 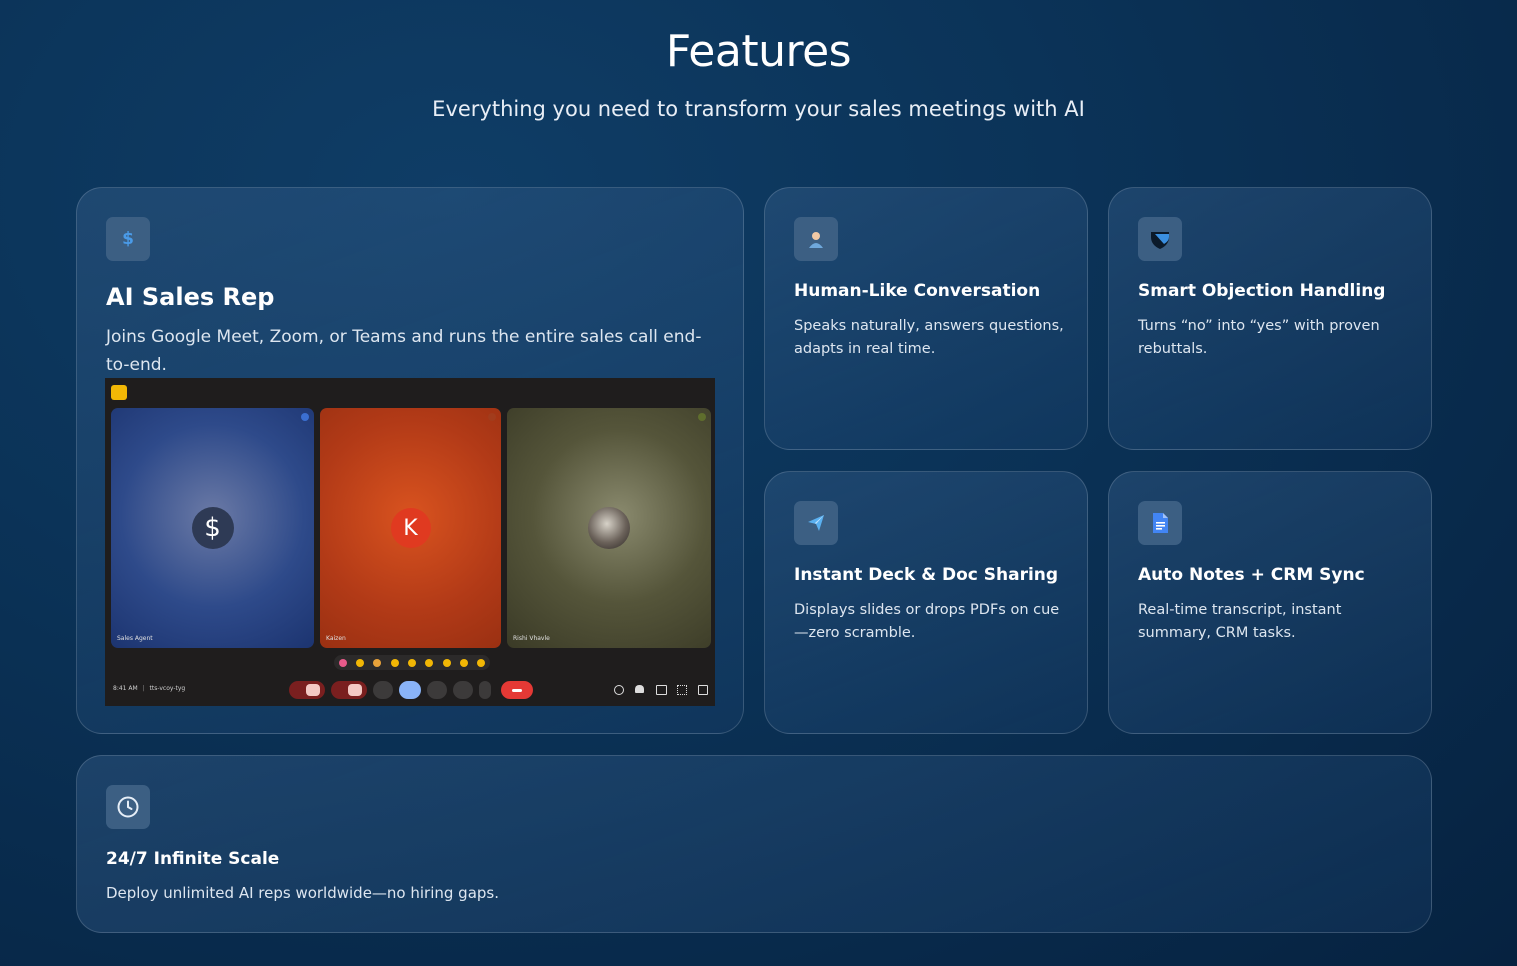 What do you see at coordinates (135, 638) in the screenshot?
I see `participant-name: Sales Agent` at bounding box center [135, 638].